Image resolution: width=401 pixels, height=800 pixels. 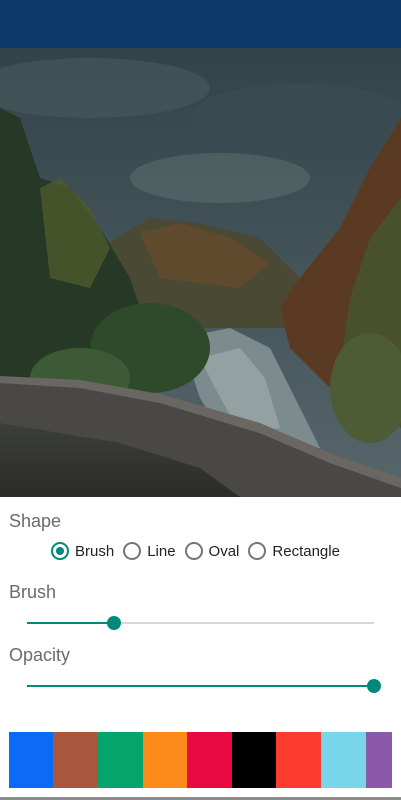 What do you see at coordinates (209, 760) in the screenshot?
I see `color-swatch-crimson` at bounding box center [209, 760].